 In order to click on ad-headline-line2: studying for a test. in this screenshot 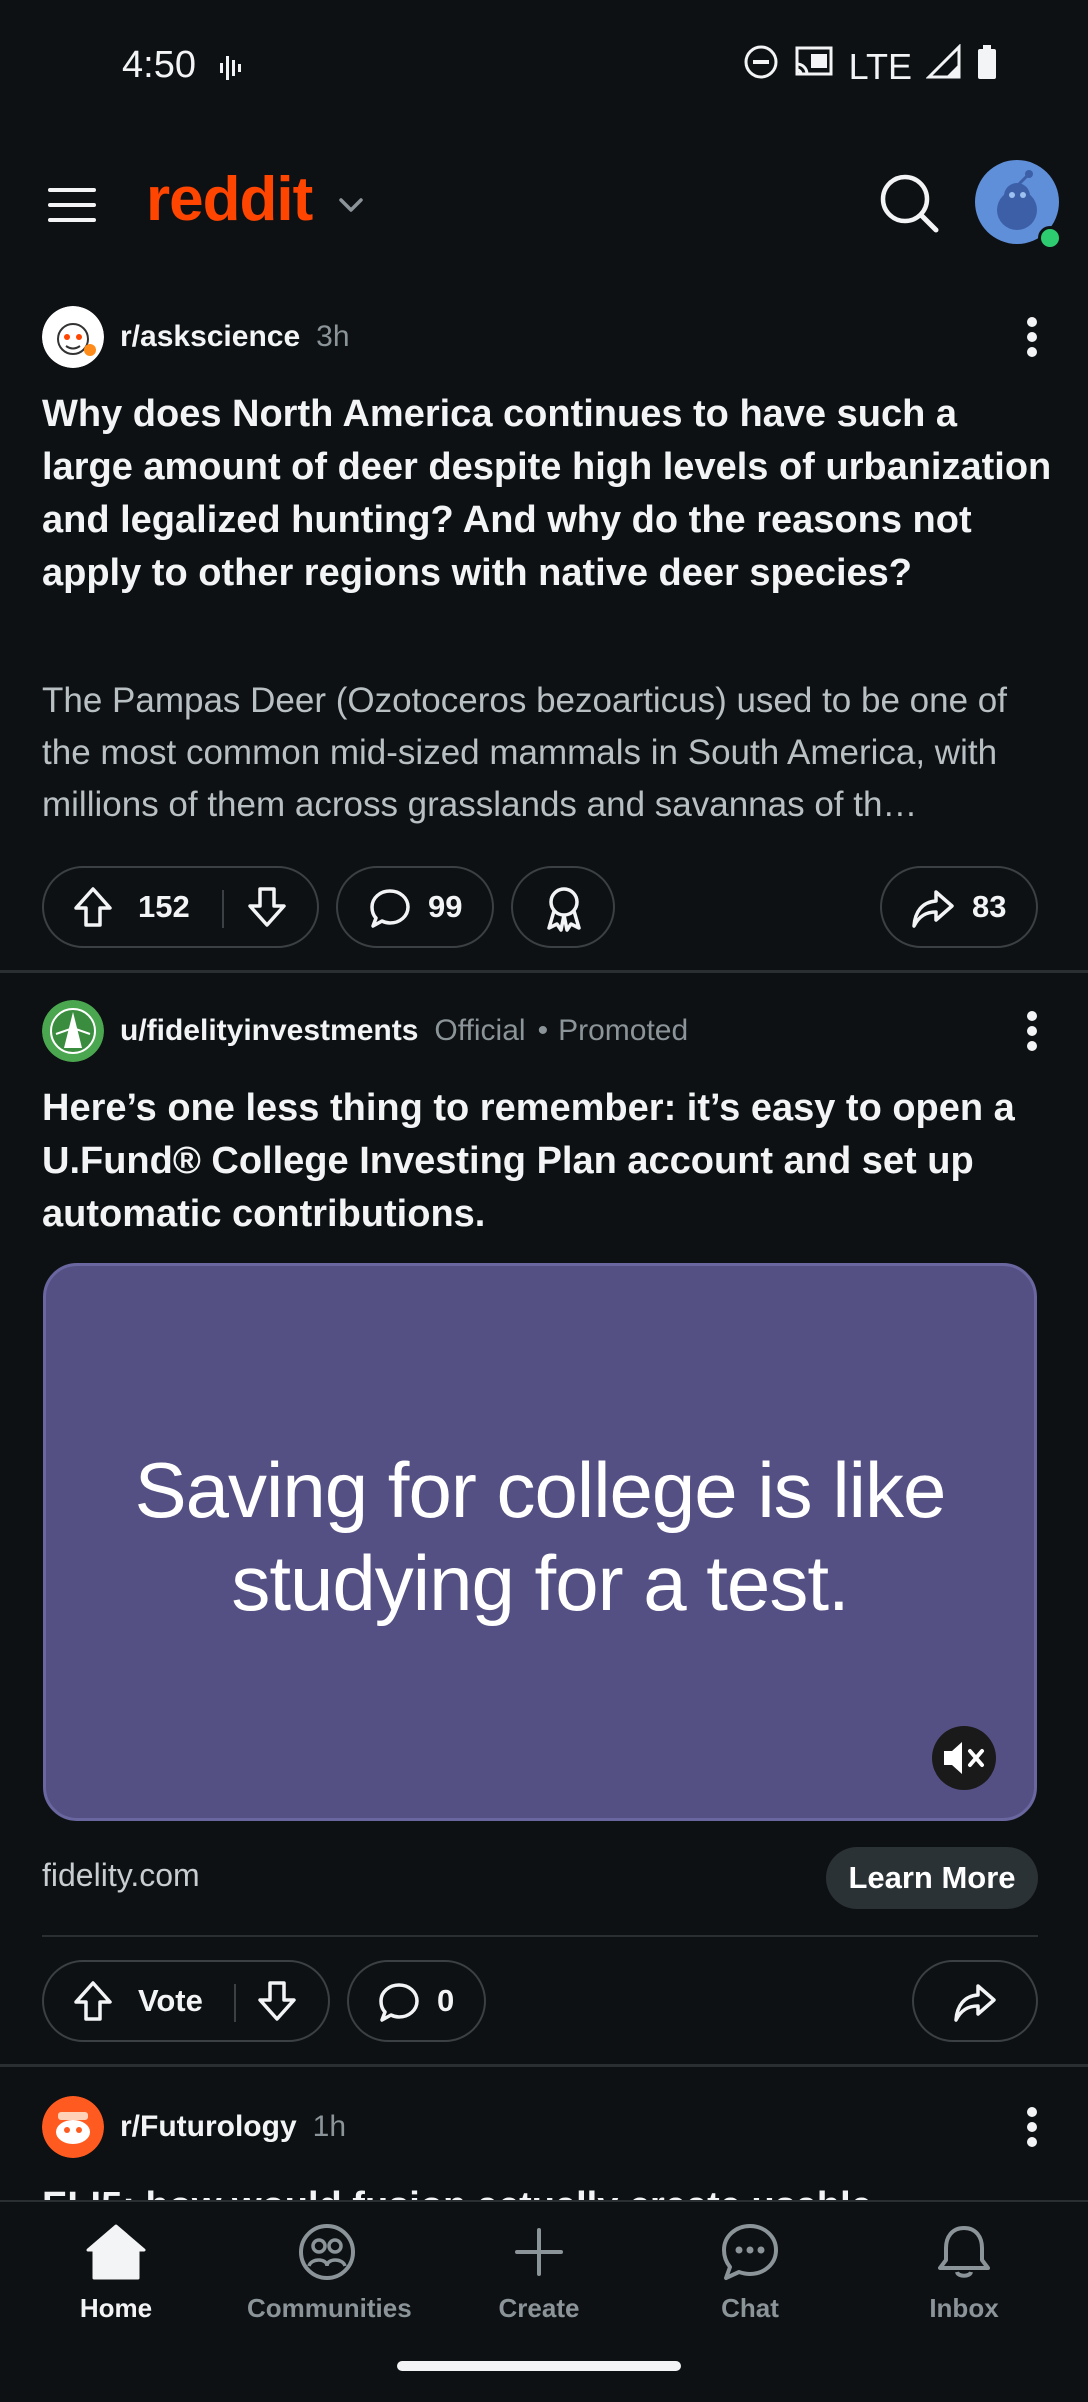, I will do `click(540, 1583)`.